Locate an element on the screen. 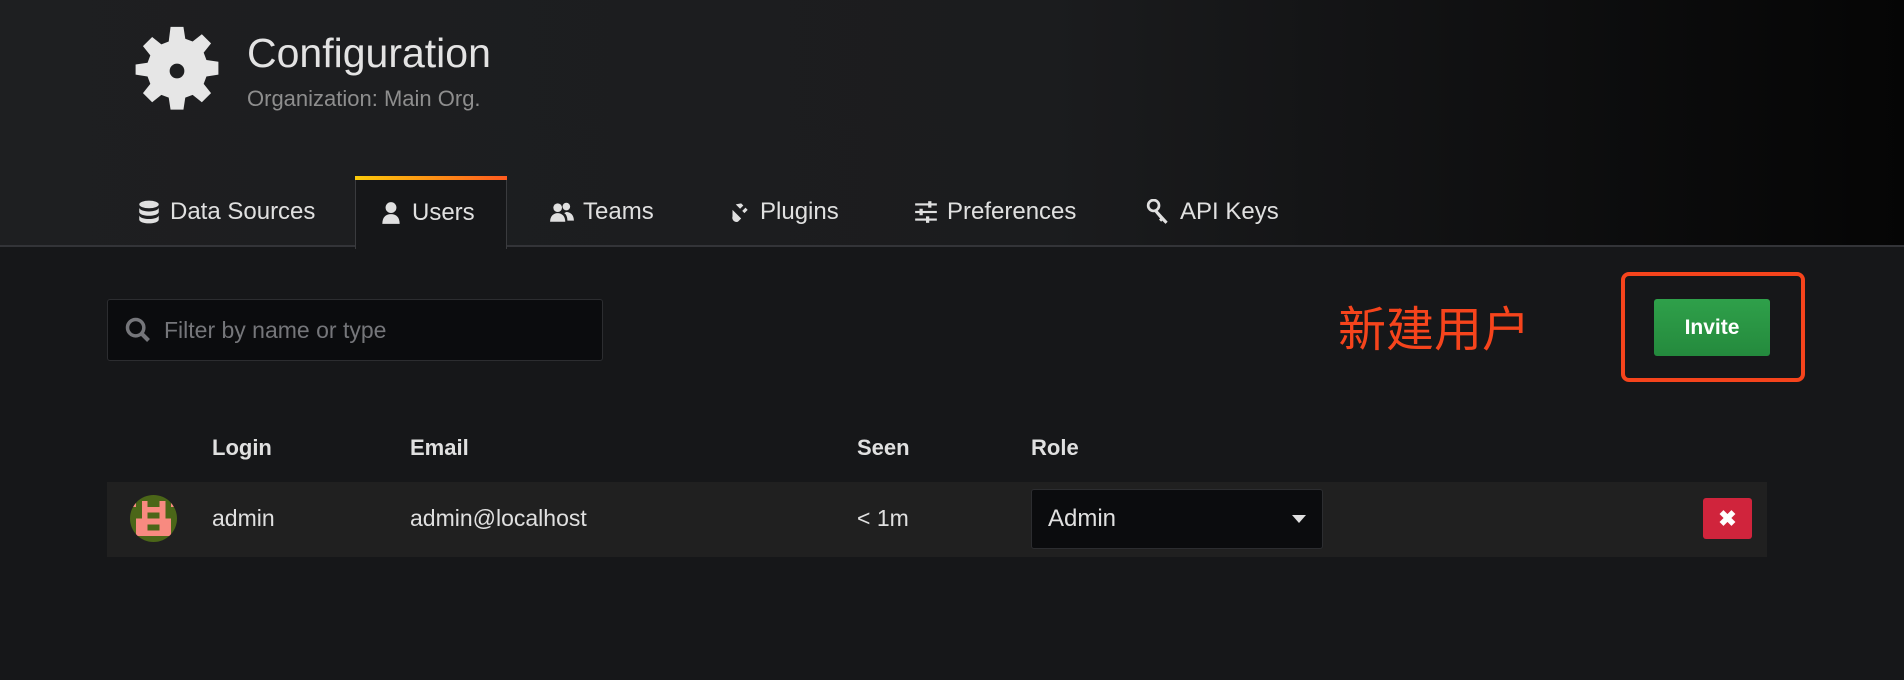 The width and height of the screenshot is (1904, 680). role-select: Admin is located at coordinates (1177, 519).